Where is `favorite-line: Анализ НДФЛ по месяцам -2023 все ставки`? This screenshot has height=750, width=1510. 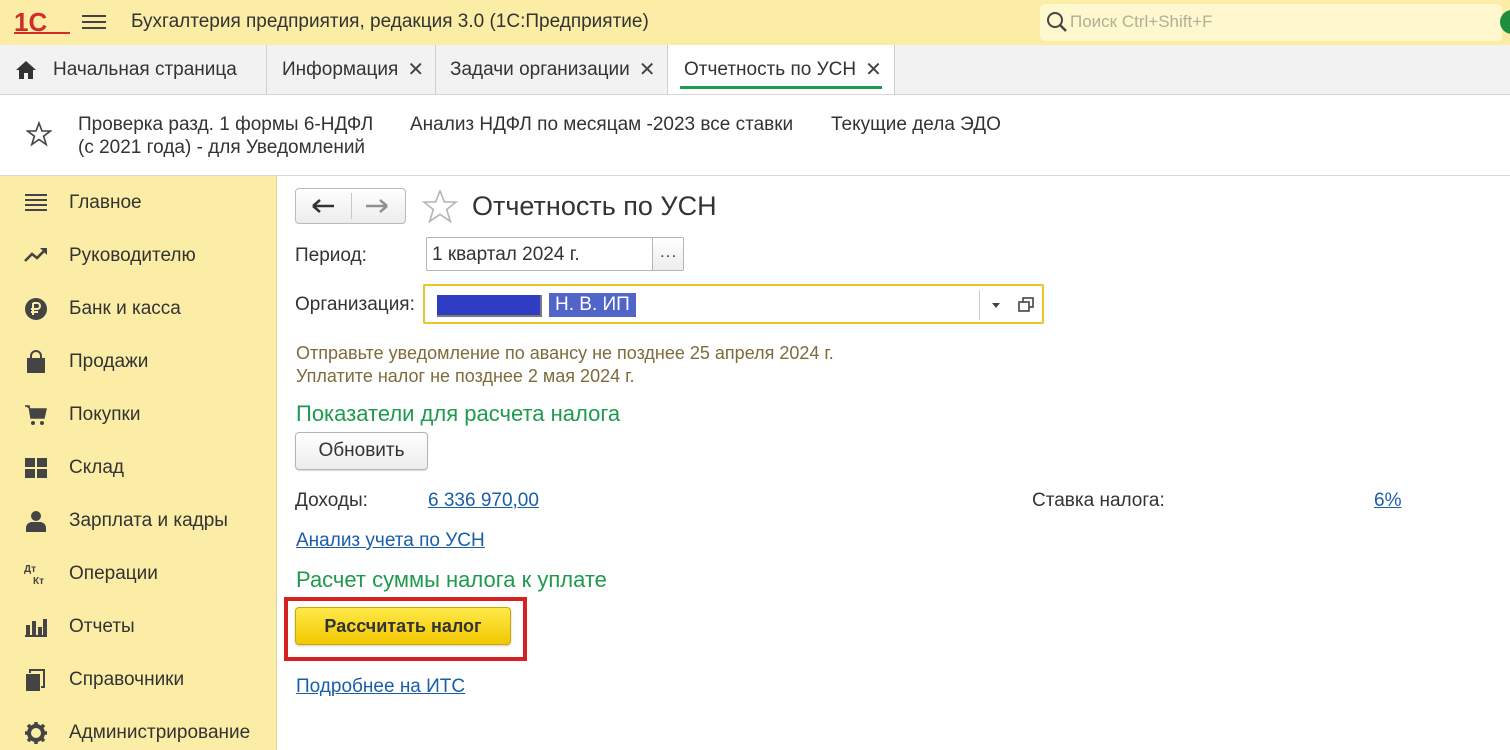
favorite-line: Анализ НДФЛ по месяцам -2023 все ставки is located at coordinates (602, 124).